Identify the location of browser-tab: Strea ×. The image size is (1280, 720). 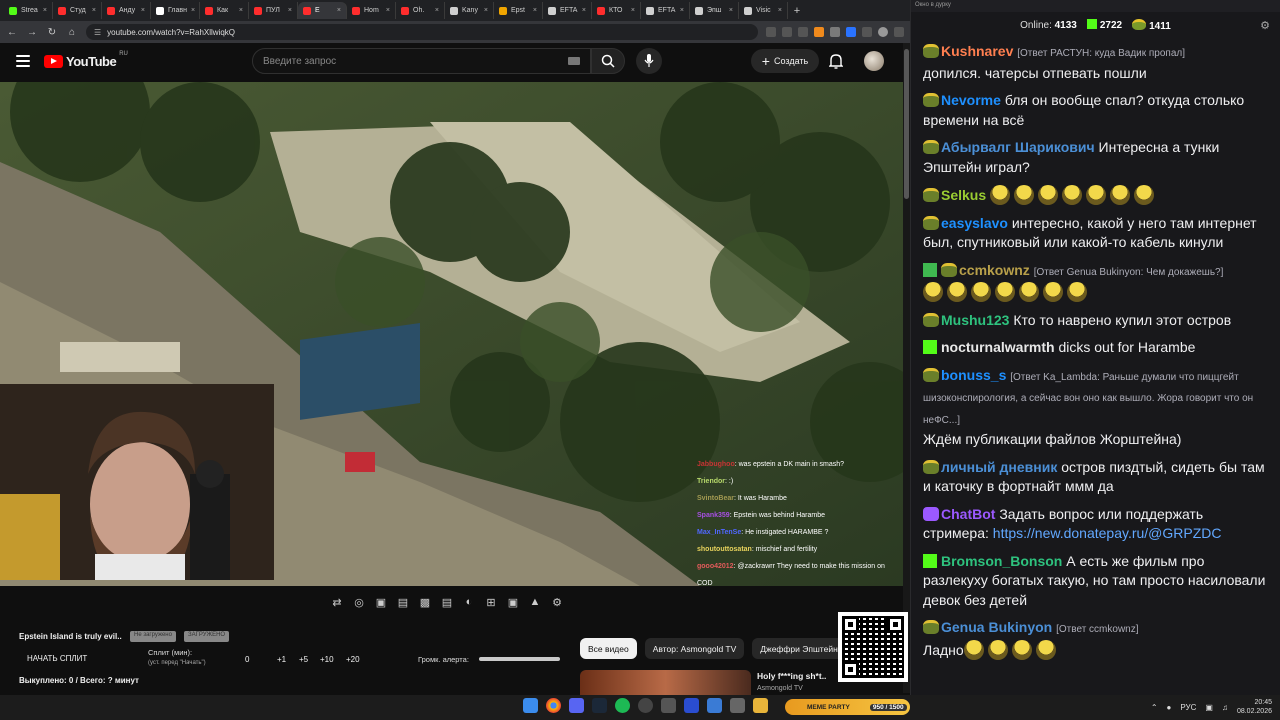
(28, 10).